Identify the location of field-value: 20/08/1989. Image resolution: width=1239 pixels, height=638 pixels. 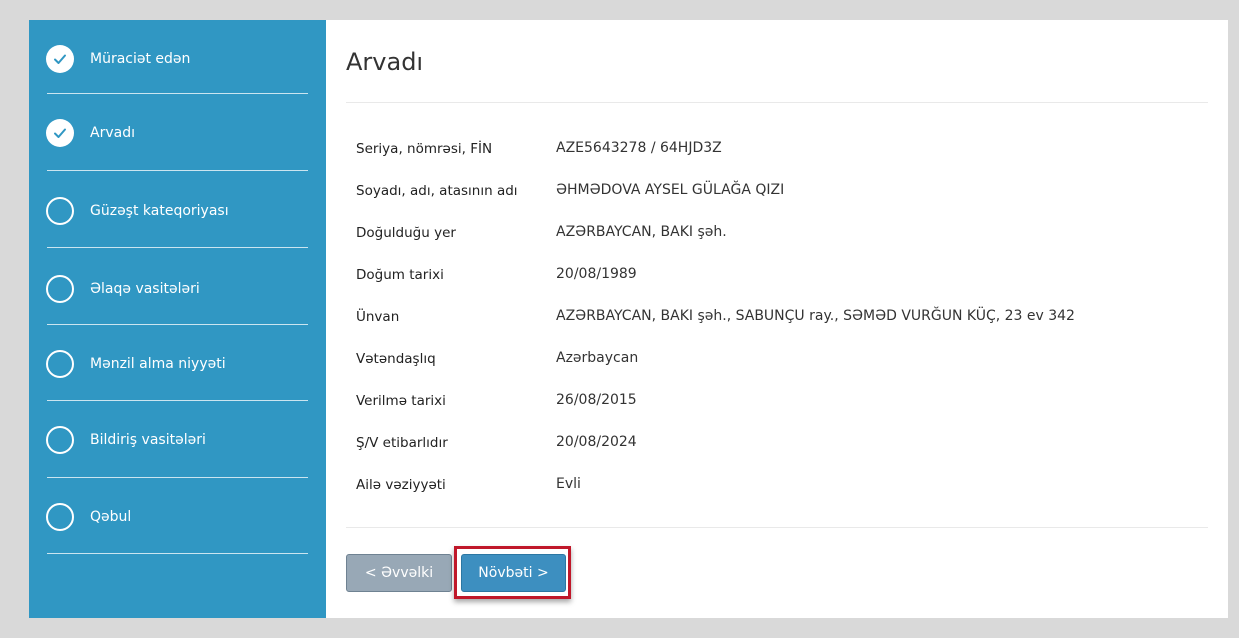
(596, 274).